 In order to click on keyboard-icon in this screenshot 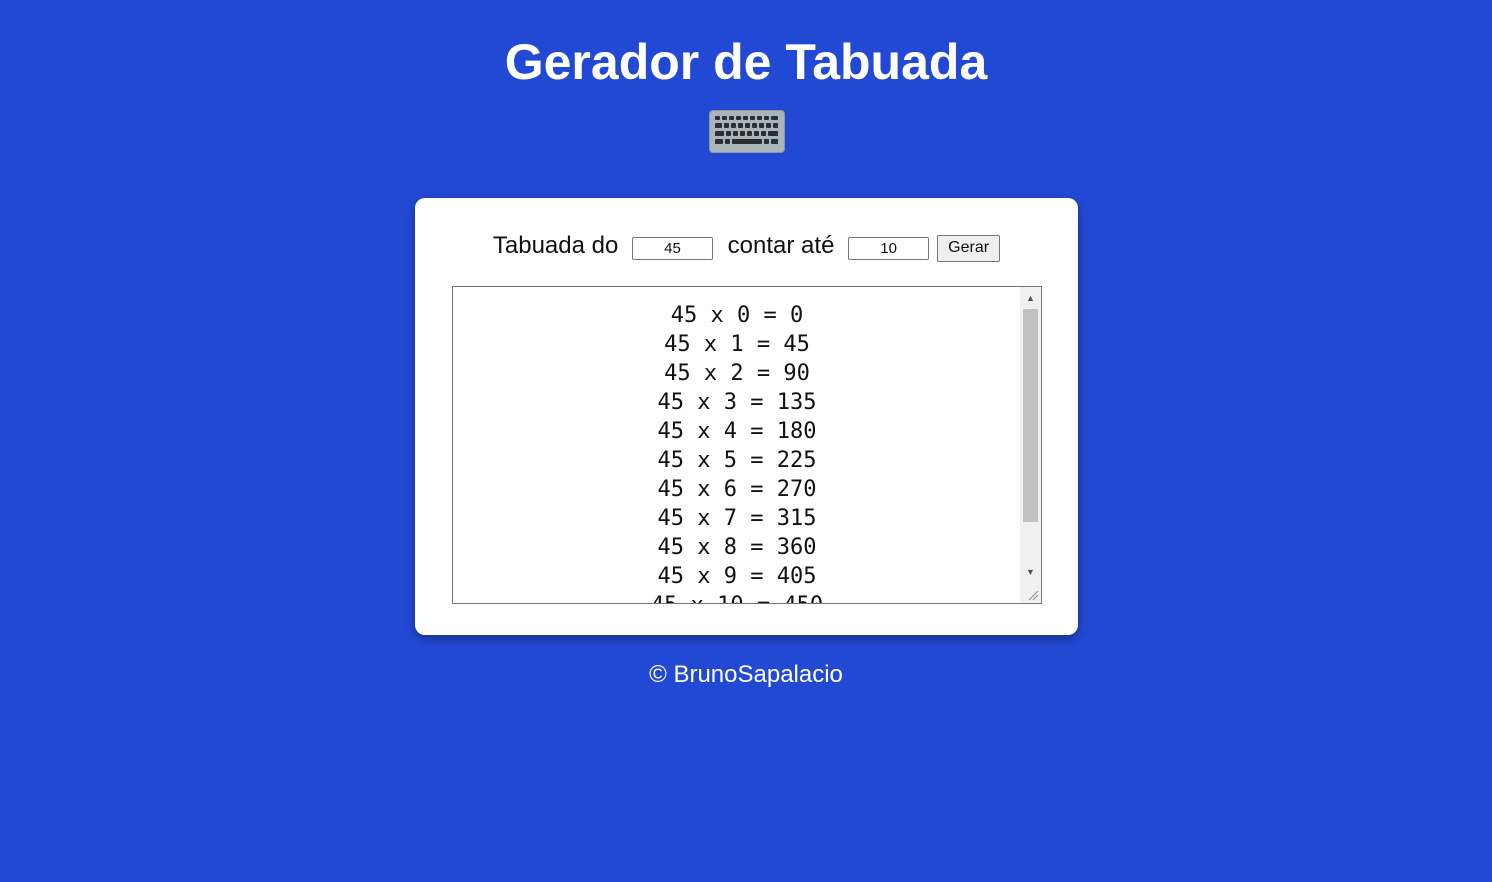, I will do `click(747, 131)`.